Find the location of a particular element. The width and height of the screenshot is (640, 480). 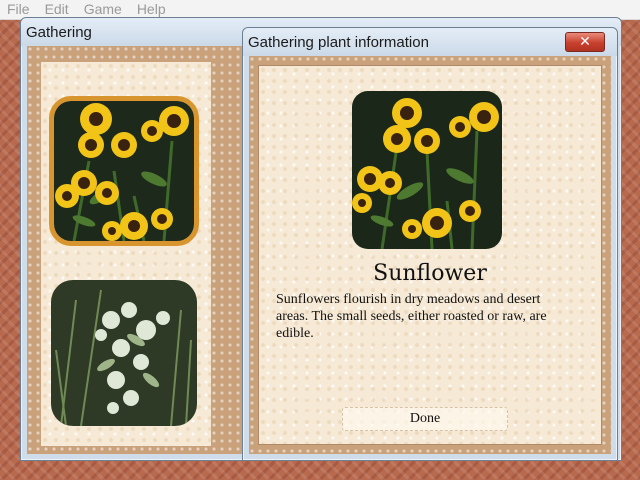

white-flower-photo is located at coordinates (124, 353).